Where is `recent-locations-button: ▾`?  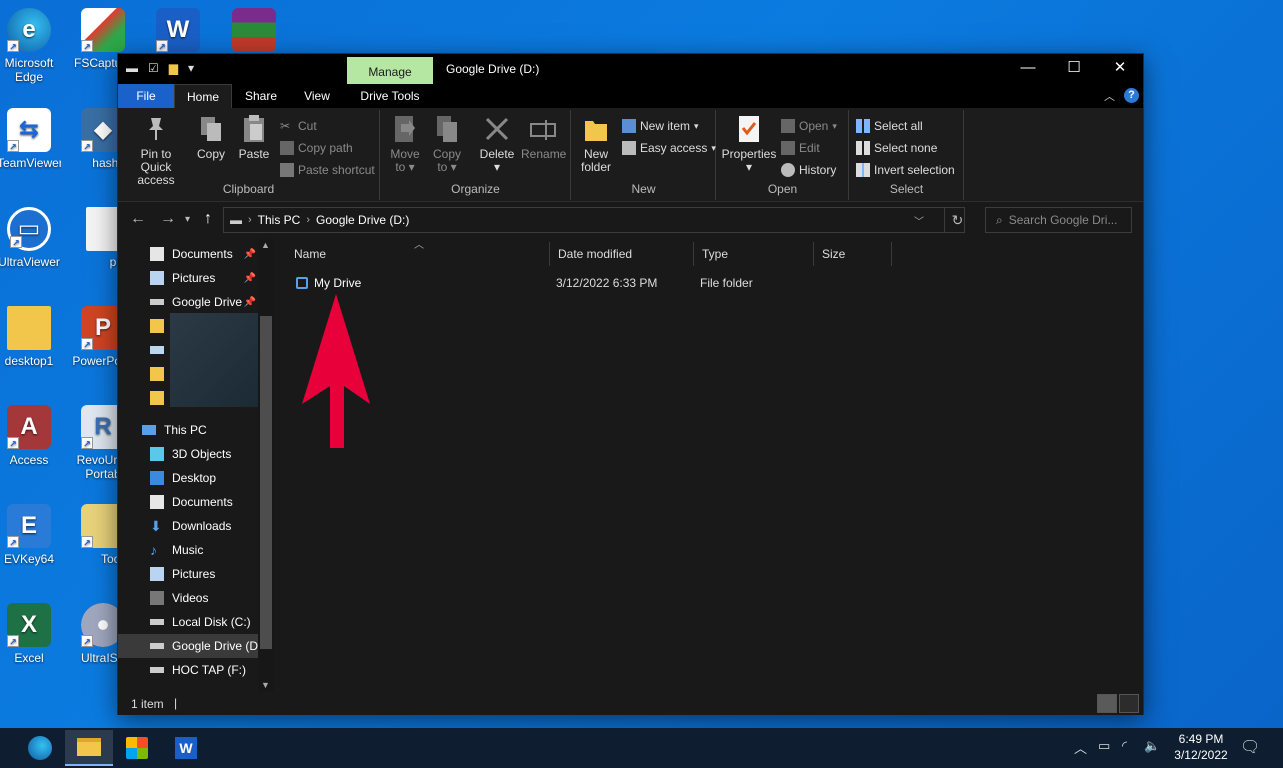
recent-locations-button: ▾ is located at coordinates (187, 219).